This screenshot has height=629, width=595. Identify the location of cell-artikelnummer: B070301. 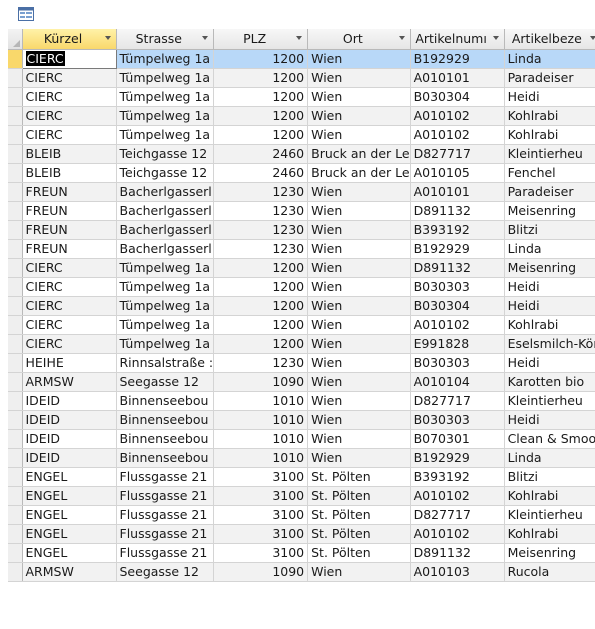
(457, 439).